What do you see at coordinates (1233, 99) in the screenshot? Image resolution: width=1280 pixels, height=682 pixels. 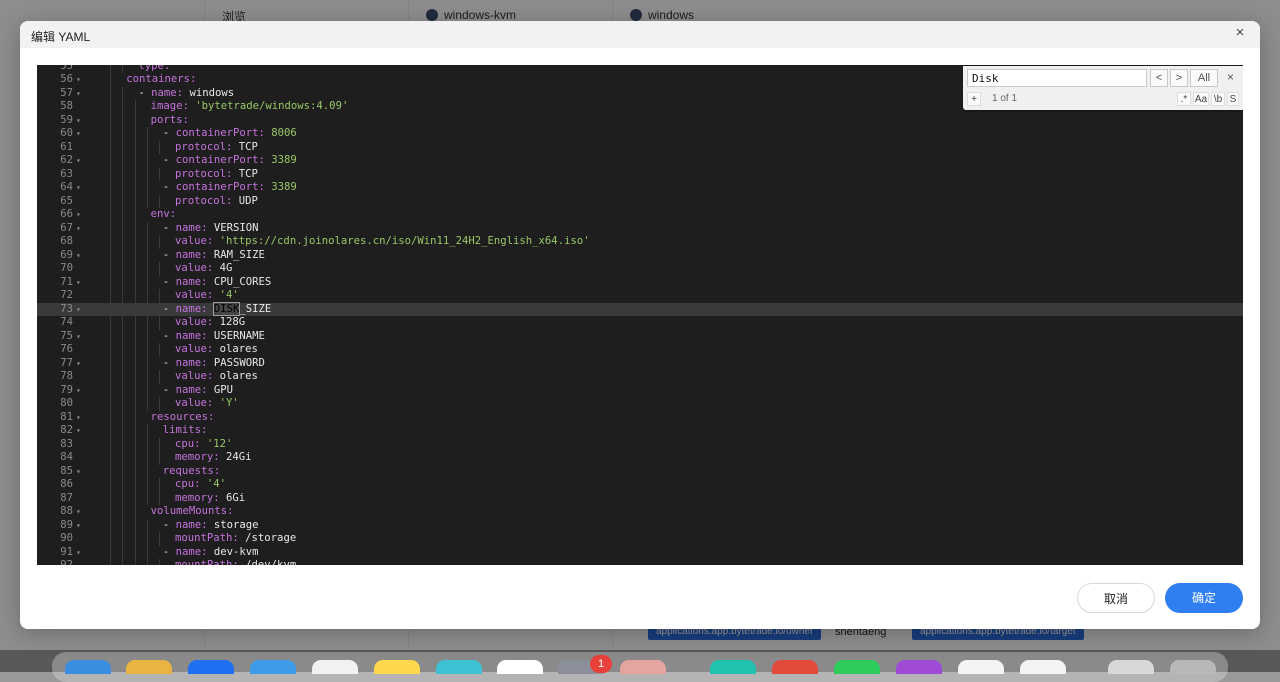 I see `search-in-selection-toggle: S` at bounding box center [1233, 99].